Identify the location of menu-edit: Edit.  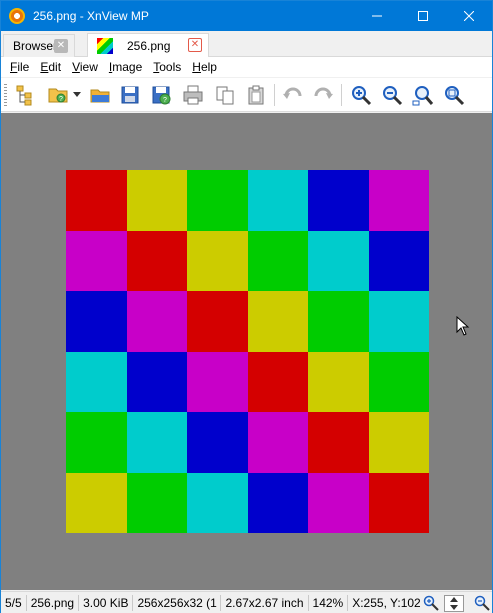
(50, 67).